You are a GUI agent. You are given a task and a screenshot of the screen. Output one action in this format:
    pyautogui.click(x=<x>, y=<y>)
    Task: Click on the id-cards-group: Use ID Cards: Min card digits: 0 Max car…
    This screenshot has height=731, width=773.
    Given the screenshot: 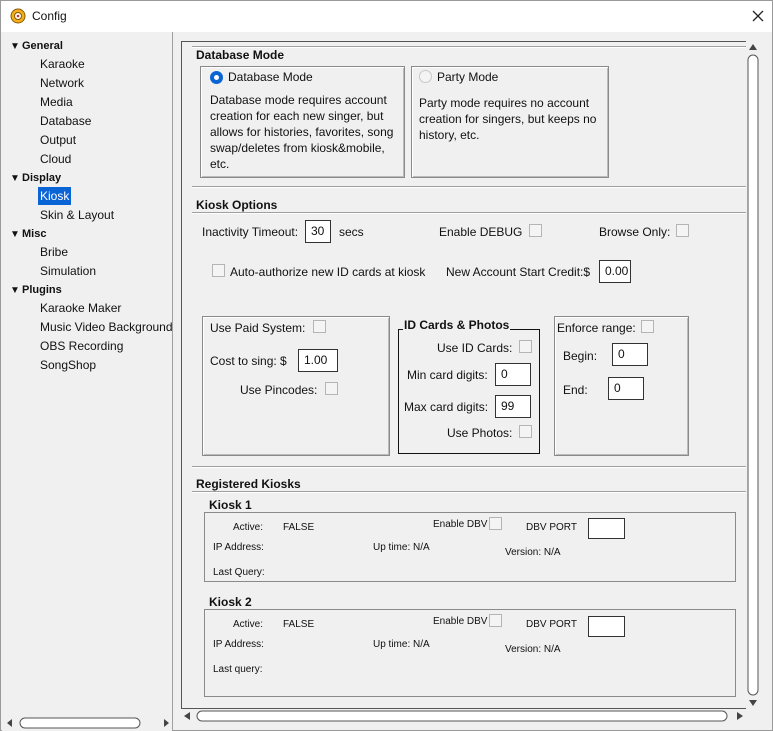 What is the action you would take?
    pyautogui.click(x=469, y=391)
    